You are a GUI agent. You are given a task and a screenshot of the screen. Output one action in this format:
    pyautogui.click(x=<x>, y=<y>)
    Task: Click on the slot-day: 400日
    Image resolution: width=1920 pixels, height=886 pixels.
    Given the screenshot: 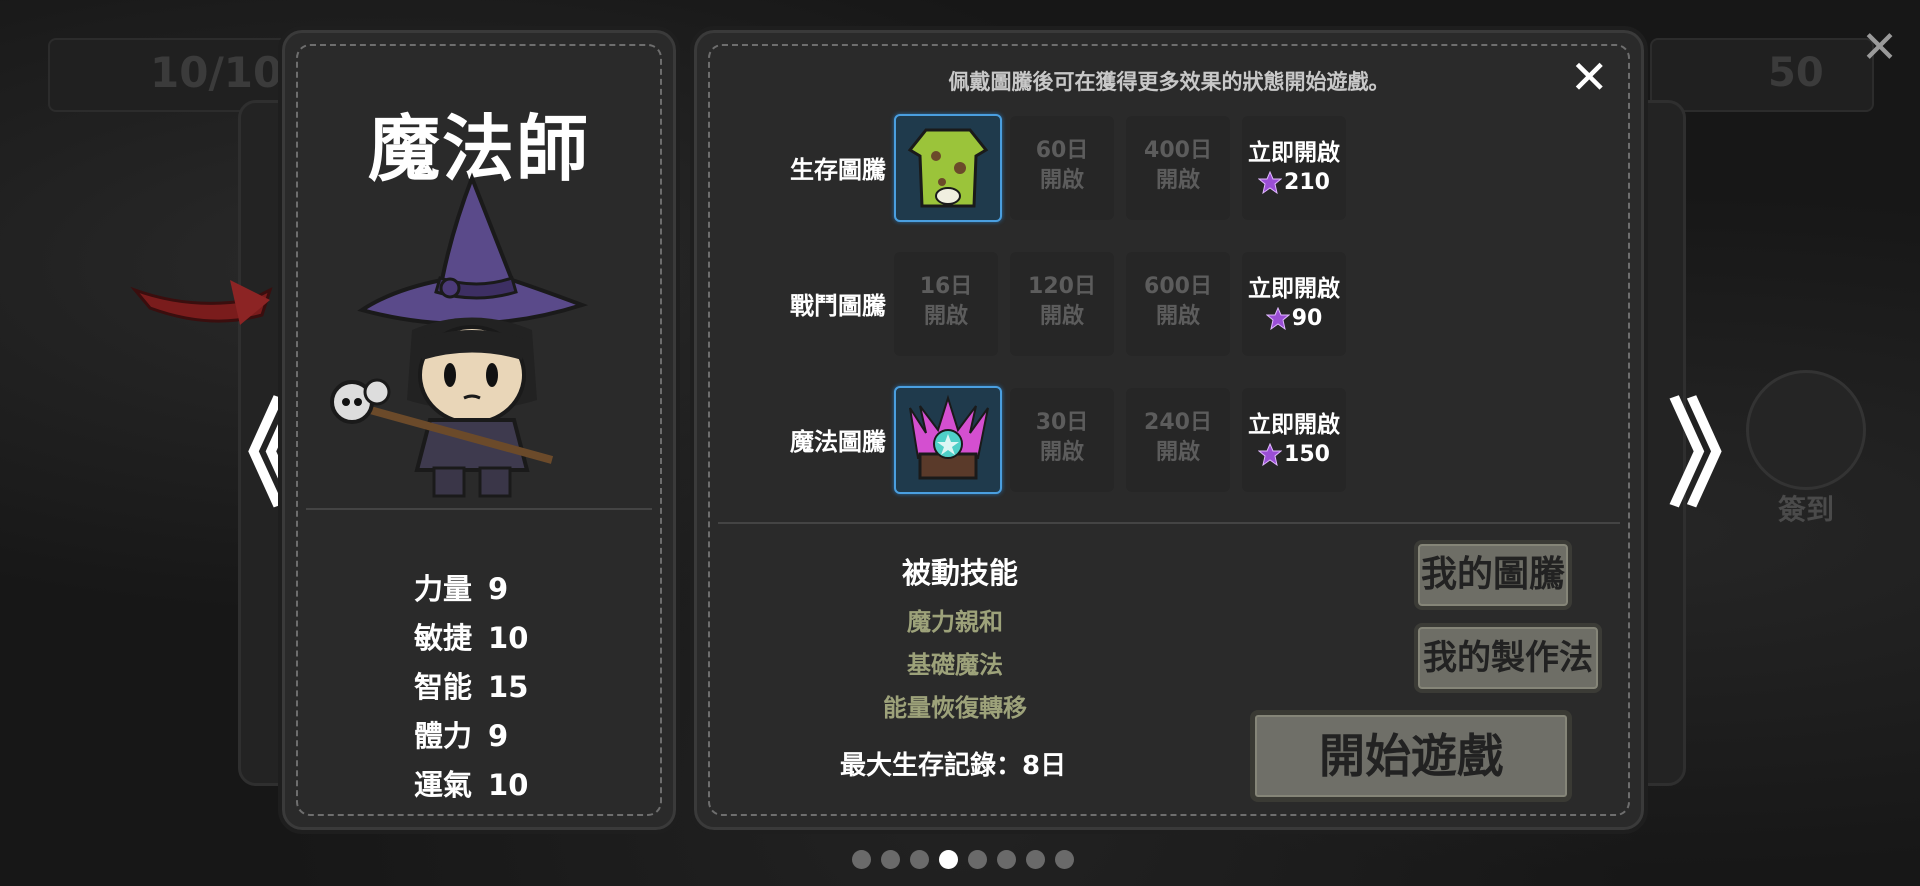 What is the action you would take?
    pyautogui.click(x=1178, y=150)
    